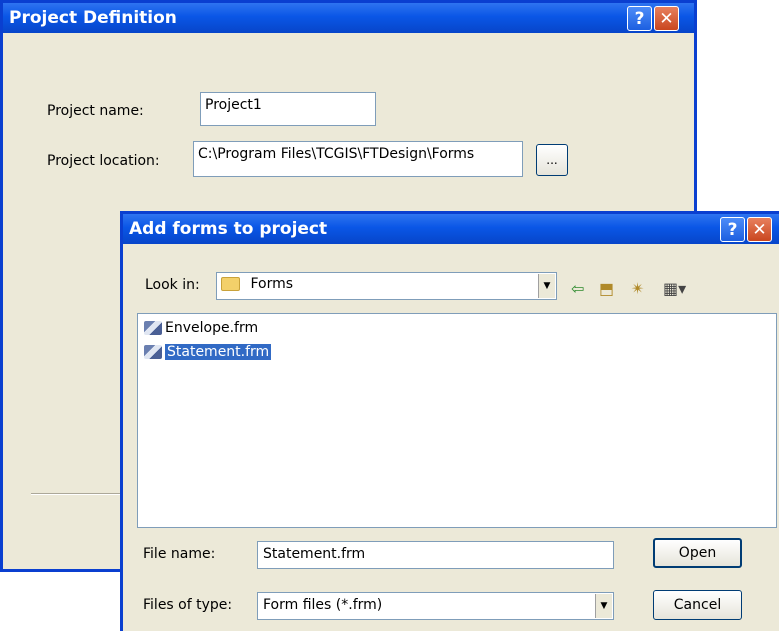 The height and width of the screenshot is (631, 779). Describe the element at coordinates (386, 286) in the screenshot. I see `look-in-combo: Forms ▼` at that location.